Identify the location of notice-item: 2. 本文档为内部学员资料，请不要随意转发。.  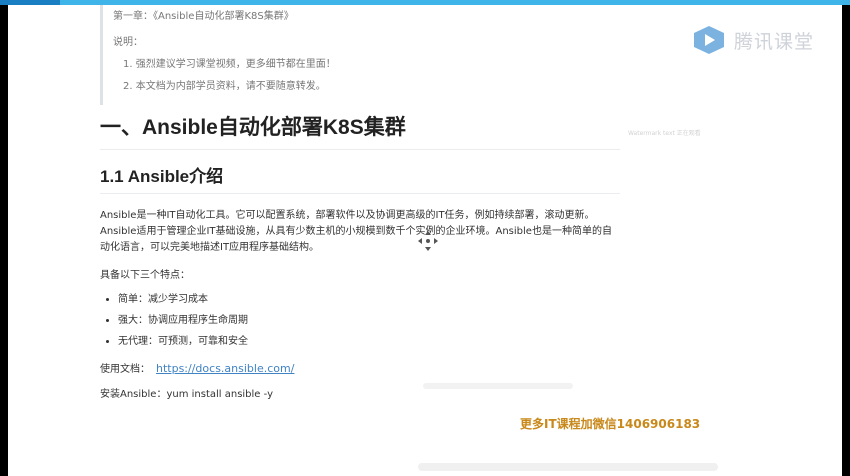
(224, 86).